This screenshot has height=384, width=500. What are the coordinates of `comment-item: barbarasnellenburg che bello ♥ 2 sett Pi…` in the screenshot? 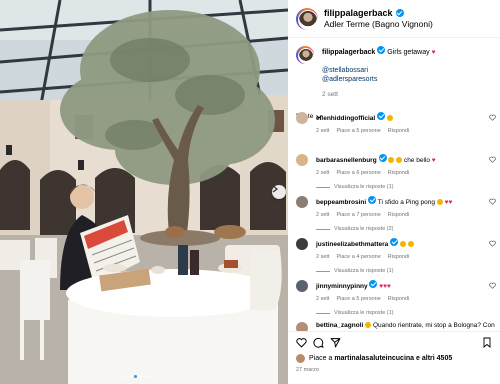 It's located at (396, 172).